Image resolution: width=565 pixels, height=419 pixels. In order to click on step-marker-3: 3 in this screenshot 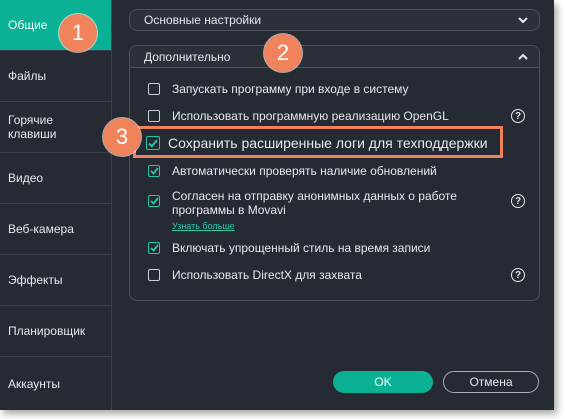, I will do `click(122, 137)`.